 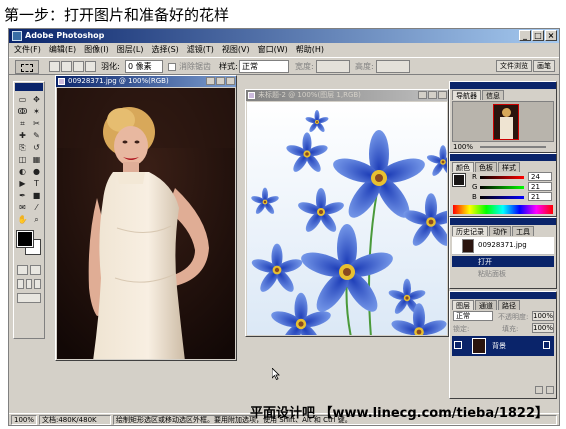 What do you see at coordinates (539, 390) in the screenshot?
I see `new-layer-icon` at bounding box center [539, 390].